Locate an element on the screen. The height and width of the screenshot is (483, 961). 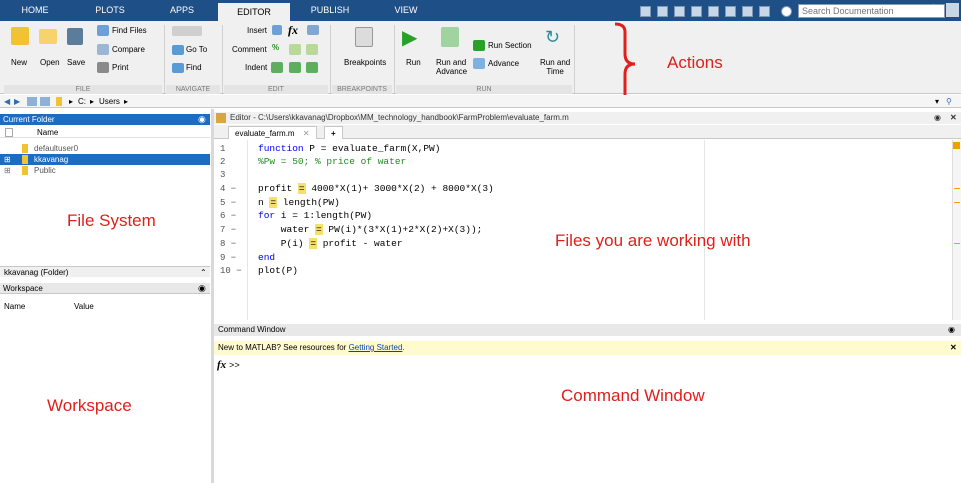
run-and-advance-icon is located at coordinates (450, 37).